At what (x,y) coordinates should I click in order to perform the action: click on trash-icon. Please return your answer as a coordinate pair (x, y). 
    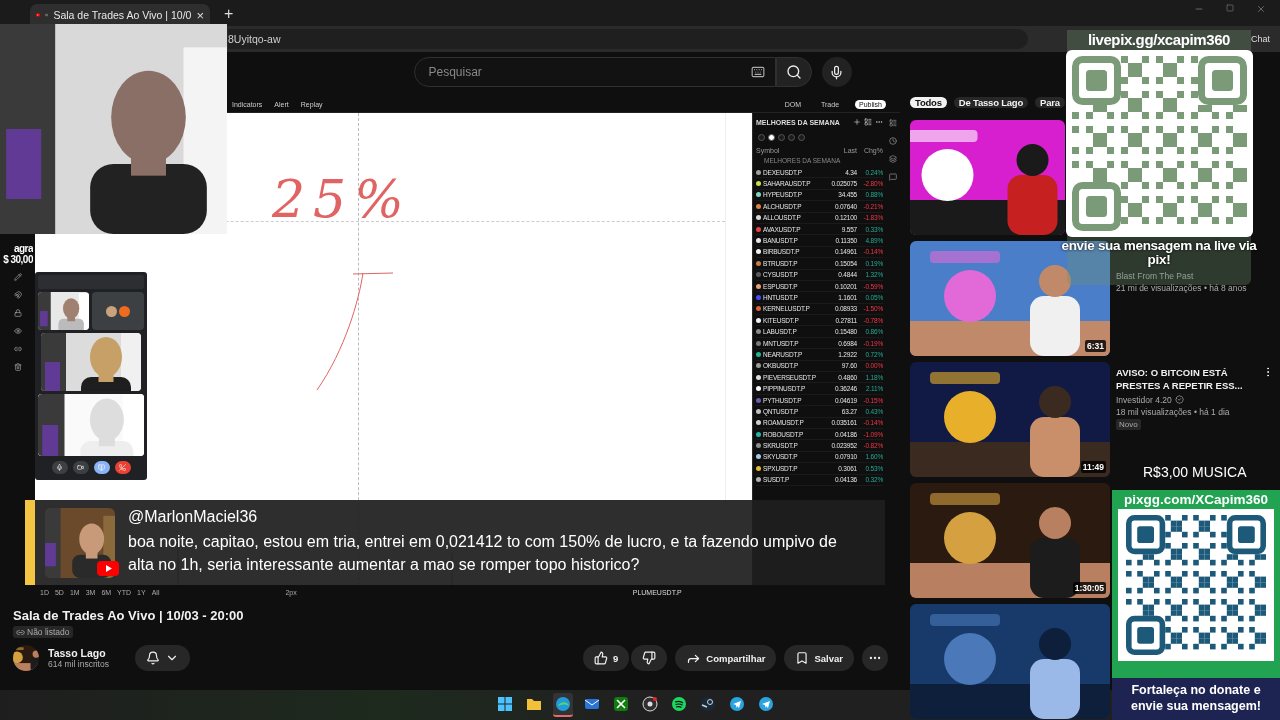
    Looking at the image, I should click on (17, 367).